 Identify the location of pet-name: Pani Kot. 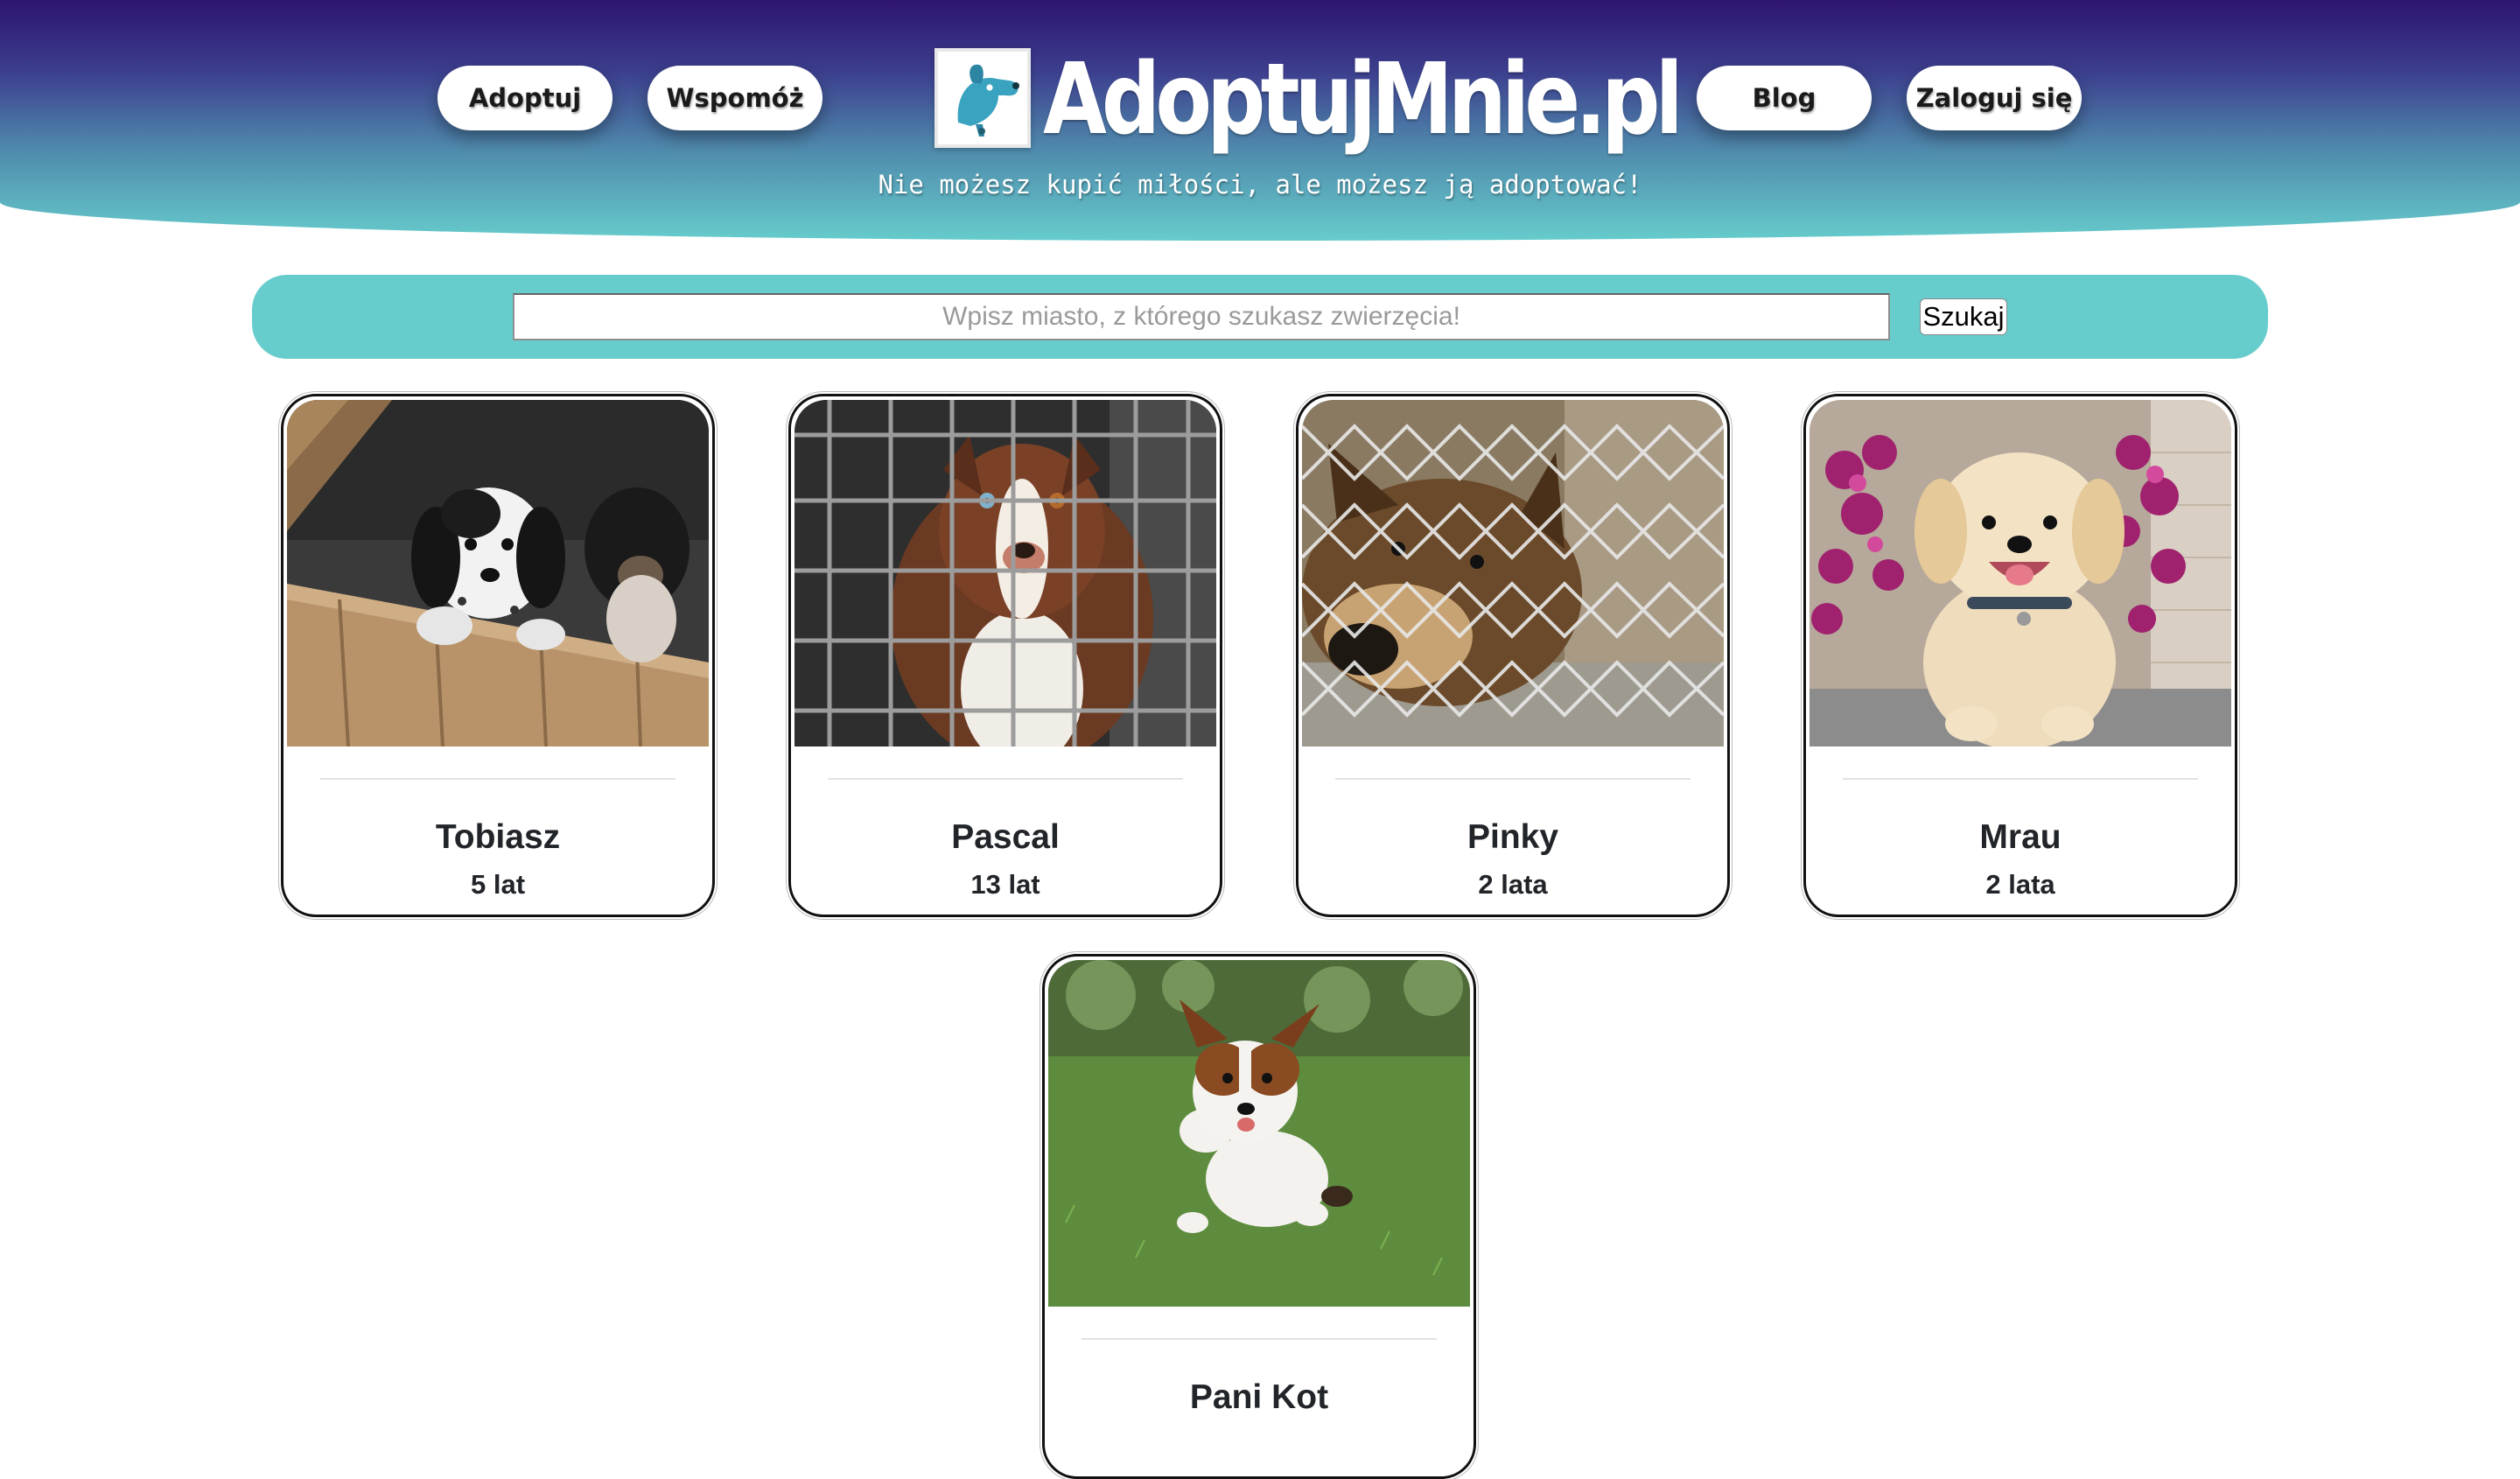
(1259, 1397).